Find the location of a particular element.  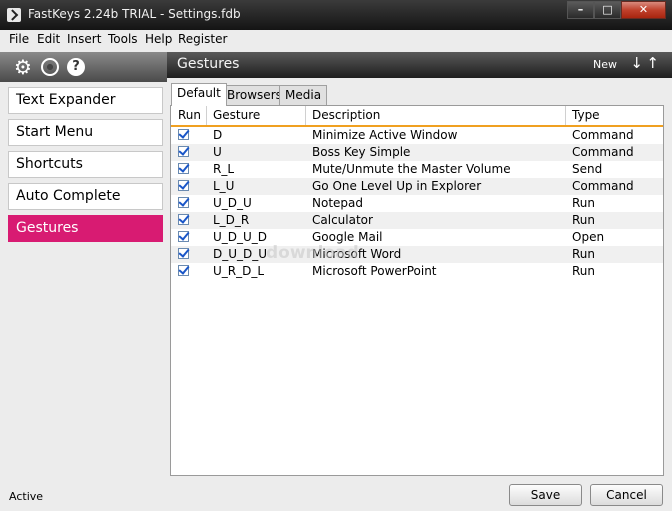

column-type: Type is located at coordinates (586, 115).